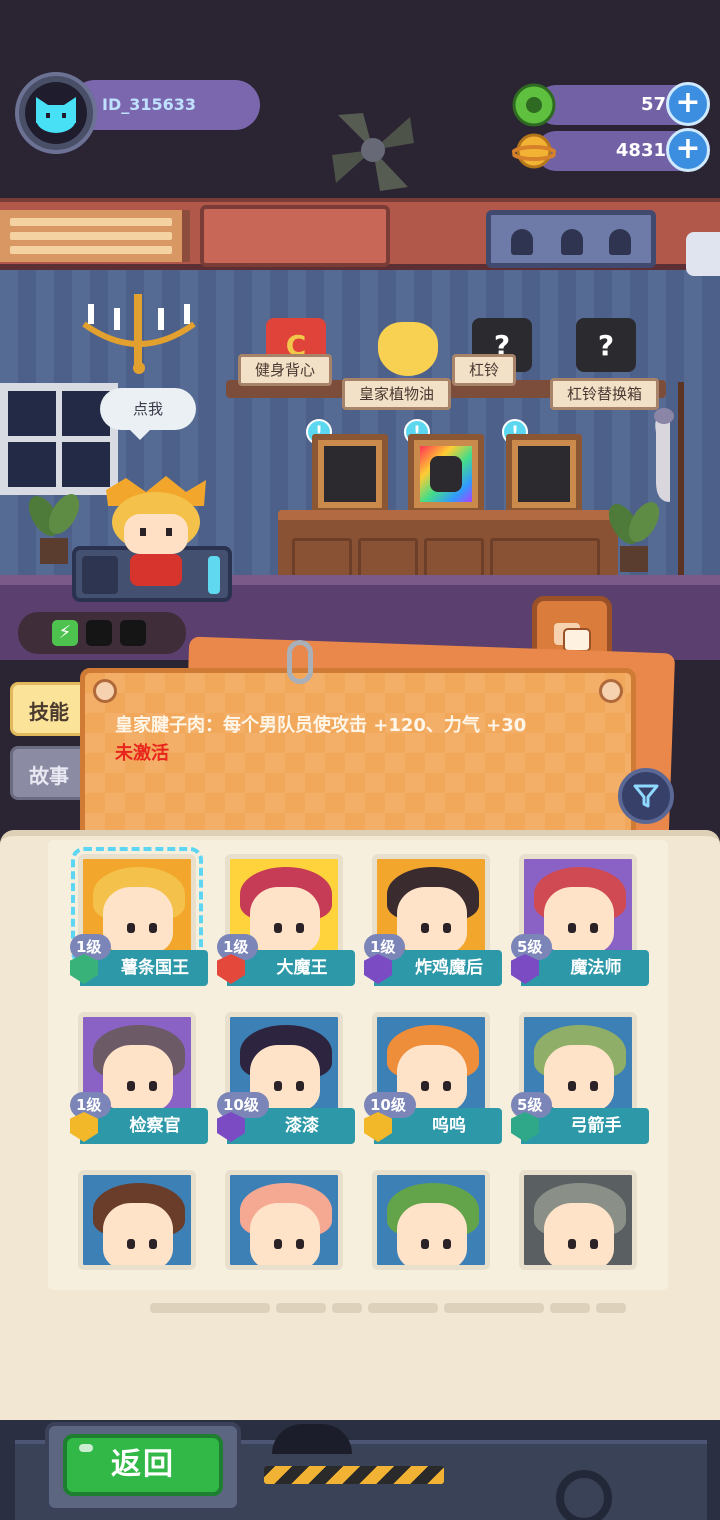 The height and width of the screenshot is (1520, 720). I want to click on shelf-item-label: 皇家植物油, so click(397, 394).